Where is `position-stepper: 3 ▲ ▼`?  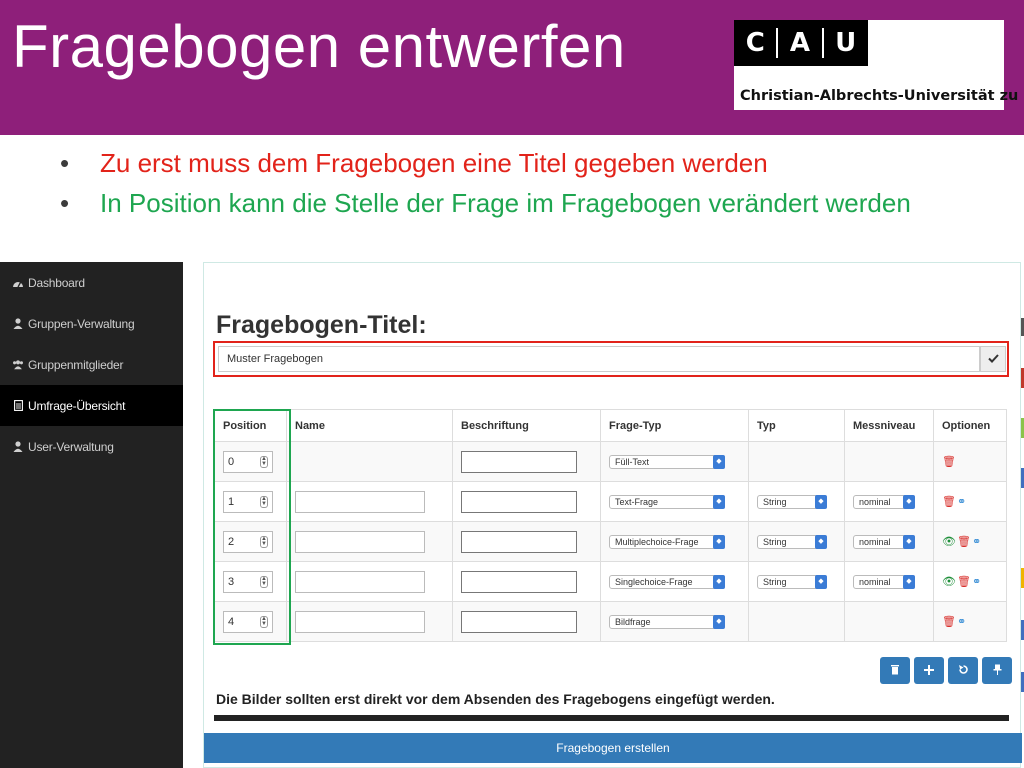 position-stepper: 3 ▲ ▼ is located at coordinates (248, 581).